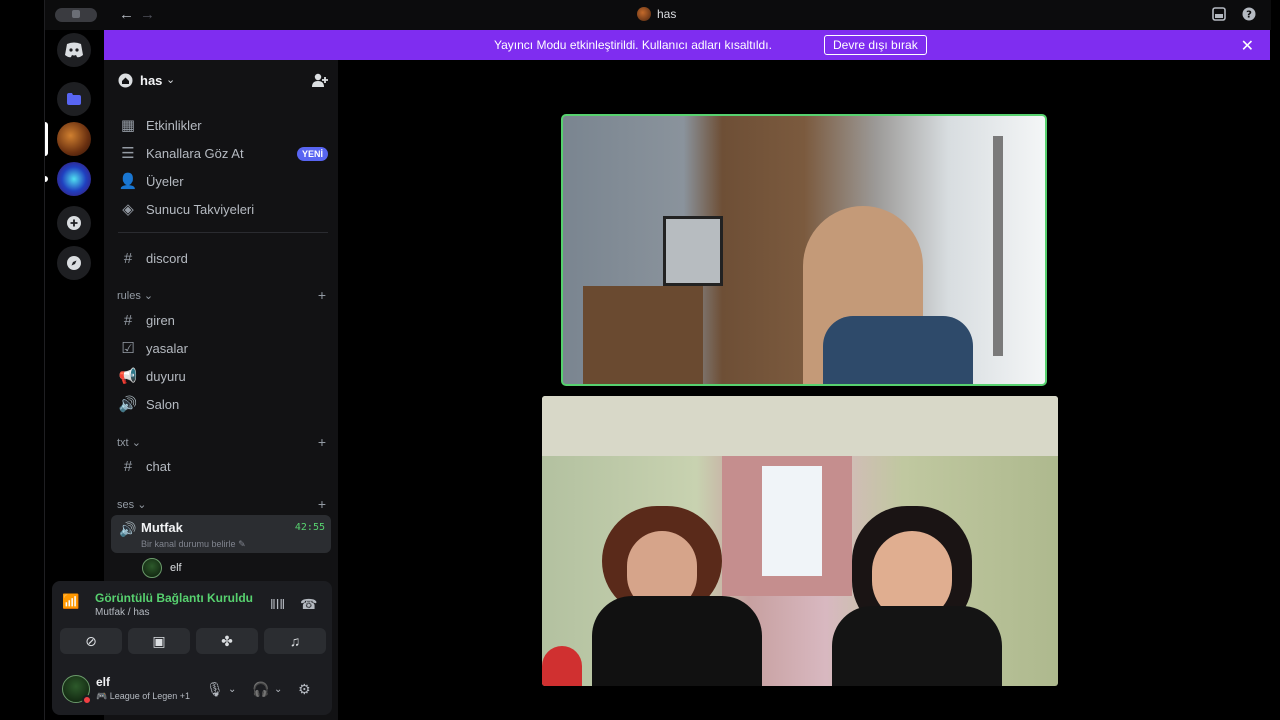  What do you see at coordinates (792, 521) in the screenshot?
I see `window-light-shape` at bounding box center [792, 521].